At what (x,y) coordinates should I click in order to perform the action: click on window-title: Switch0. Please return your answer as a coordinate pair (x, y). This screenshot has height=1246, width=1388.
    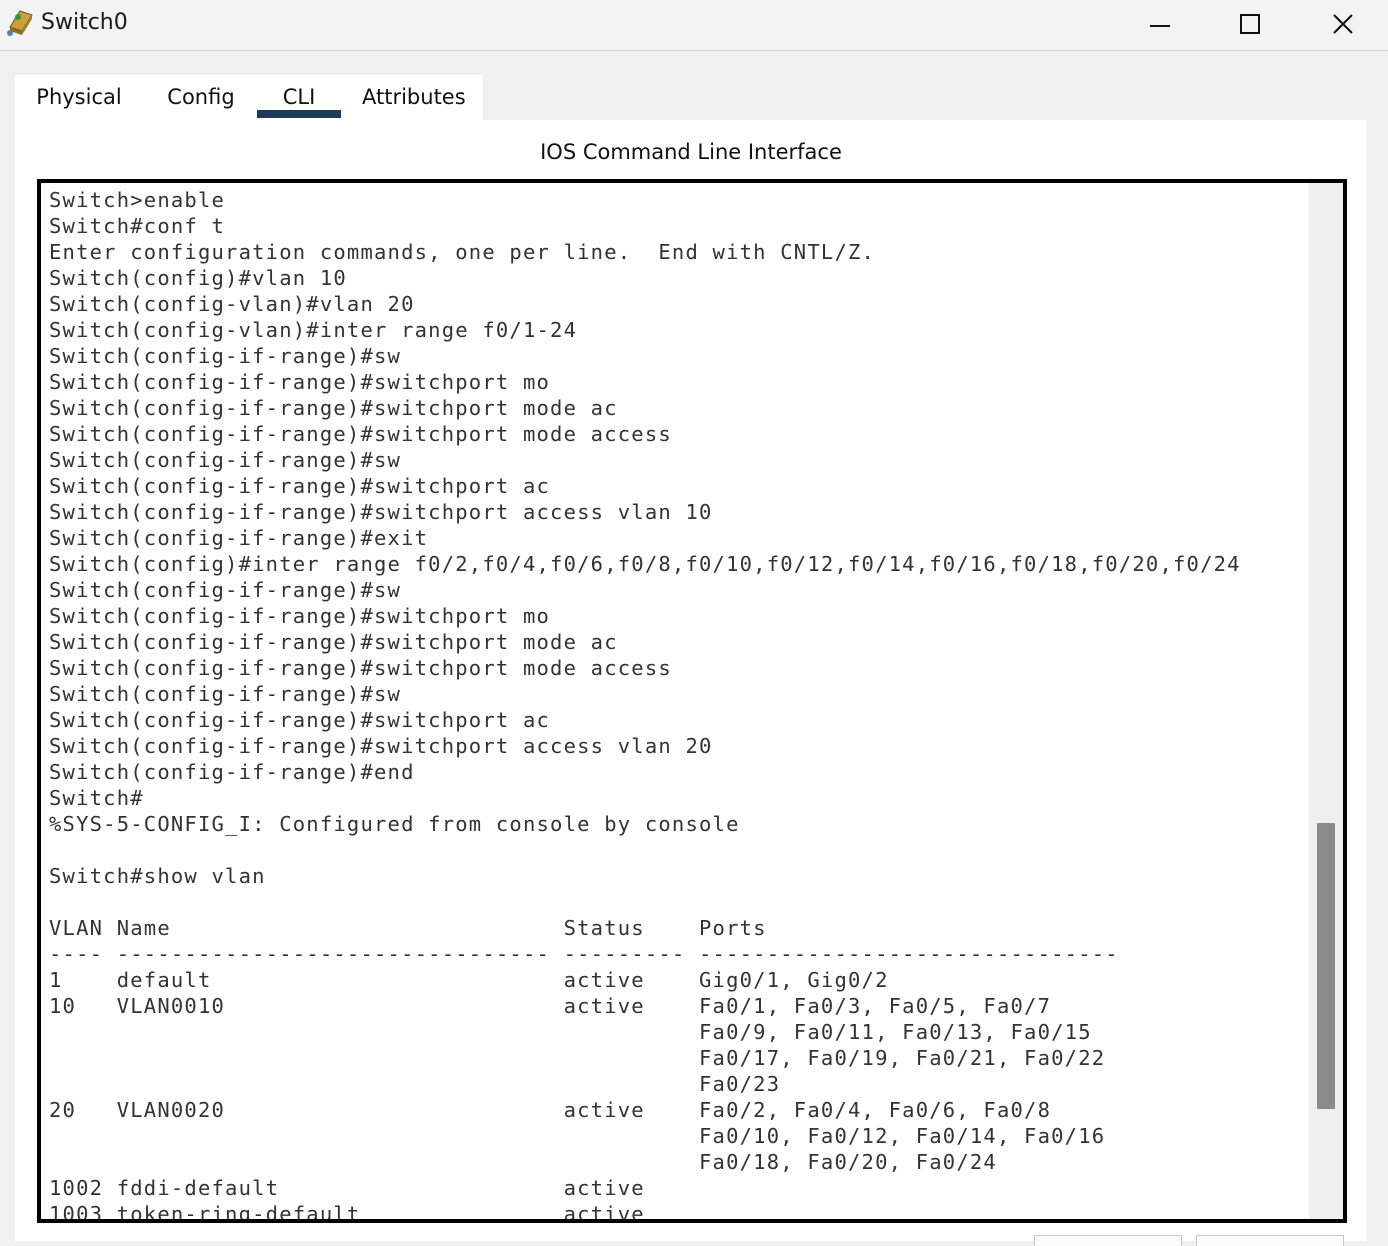
    Looking at the image, I should click on (84, 22).